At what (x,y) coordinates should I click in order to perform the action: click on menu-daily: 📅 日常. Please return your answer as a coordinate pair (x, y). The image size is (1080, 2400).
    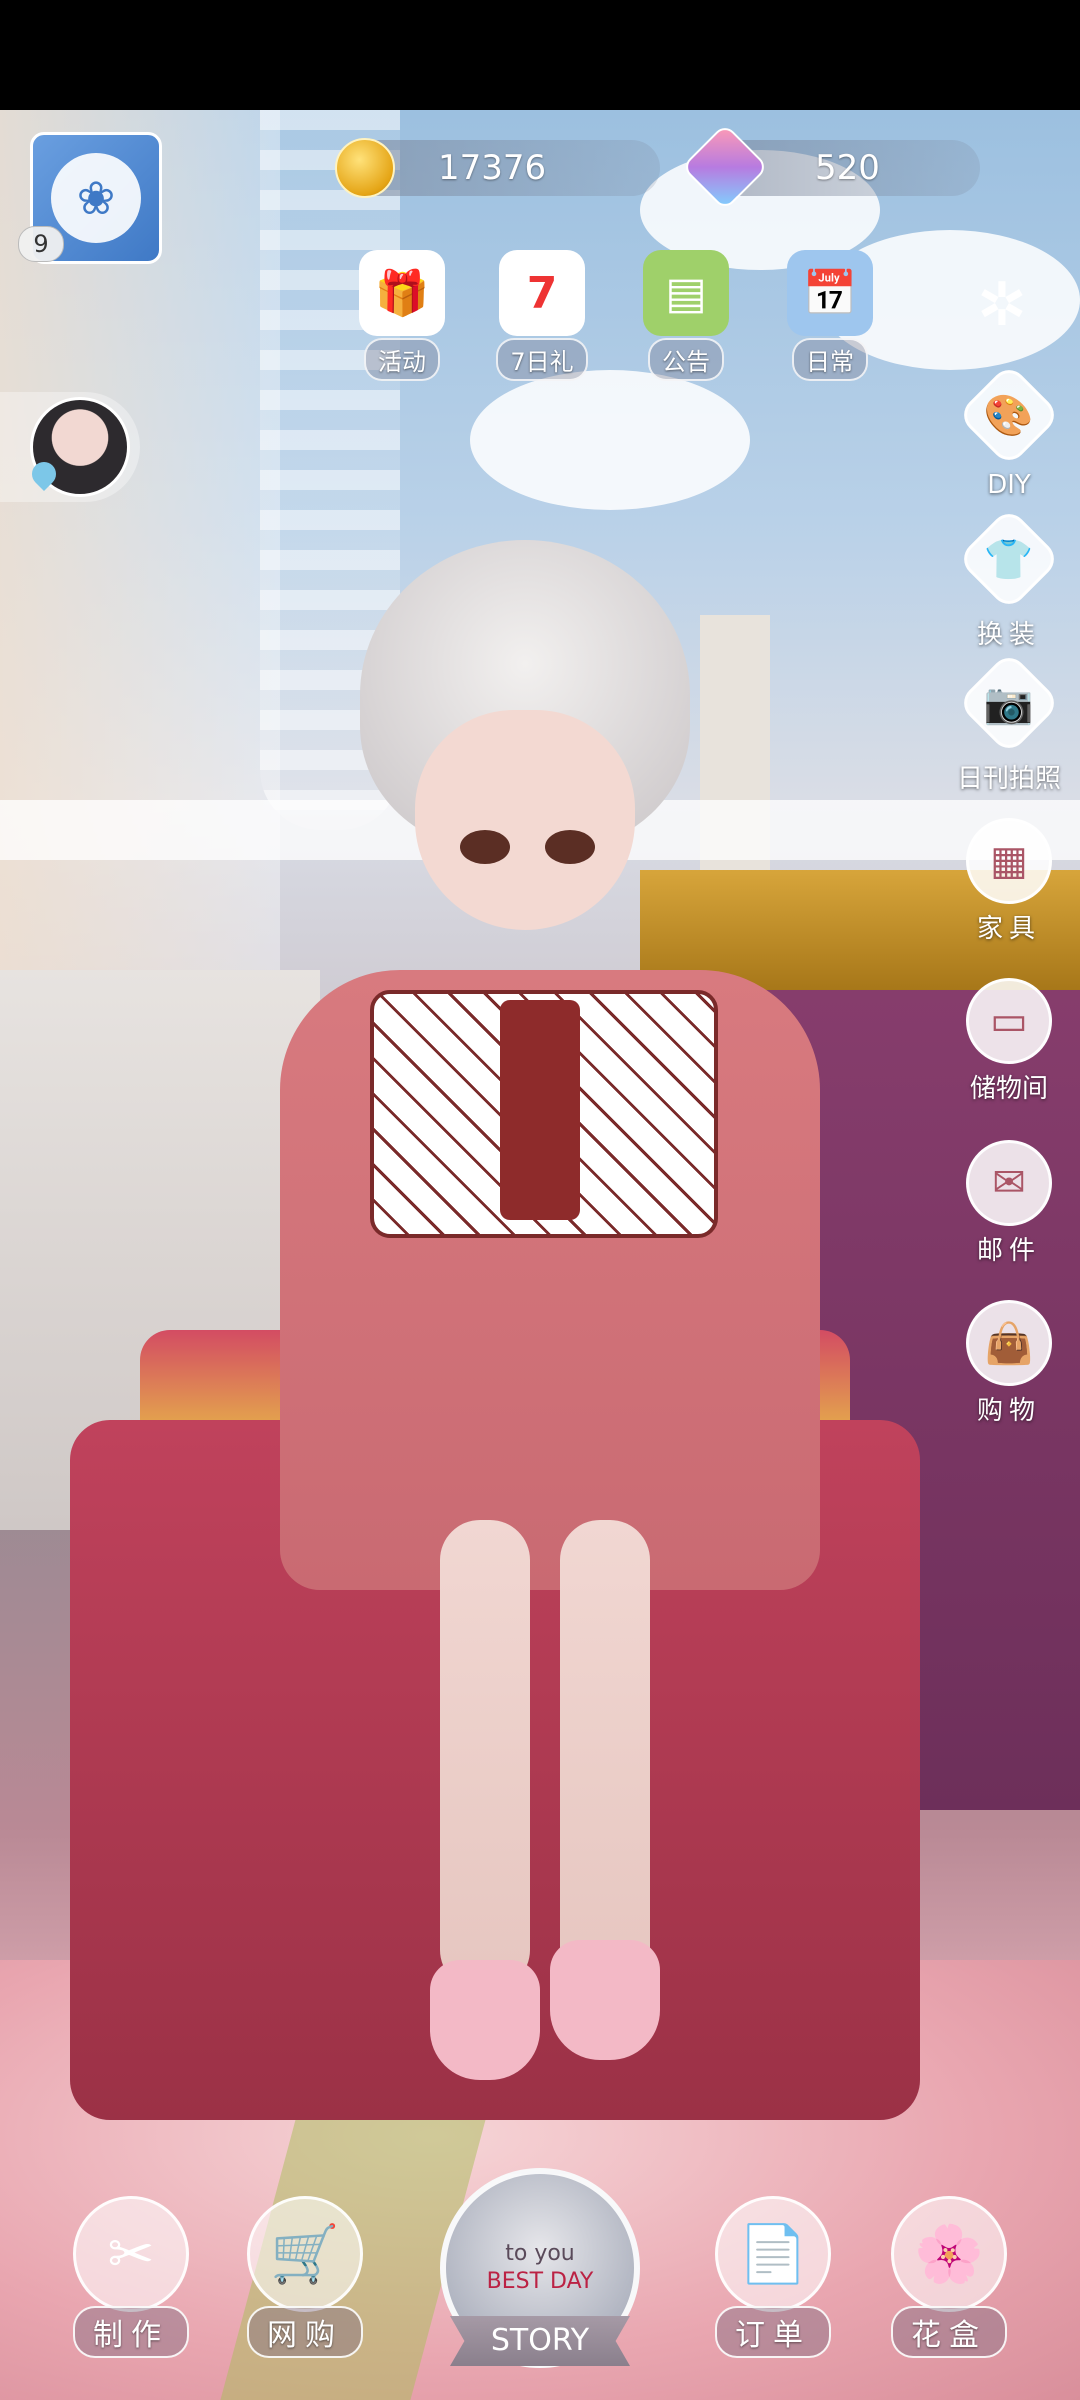
    Looking at the image, I should click on (830, 315).